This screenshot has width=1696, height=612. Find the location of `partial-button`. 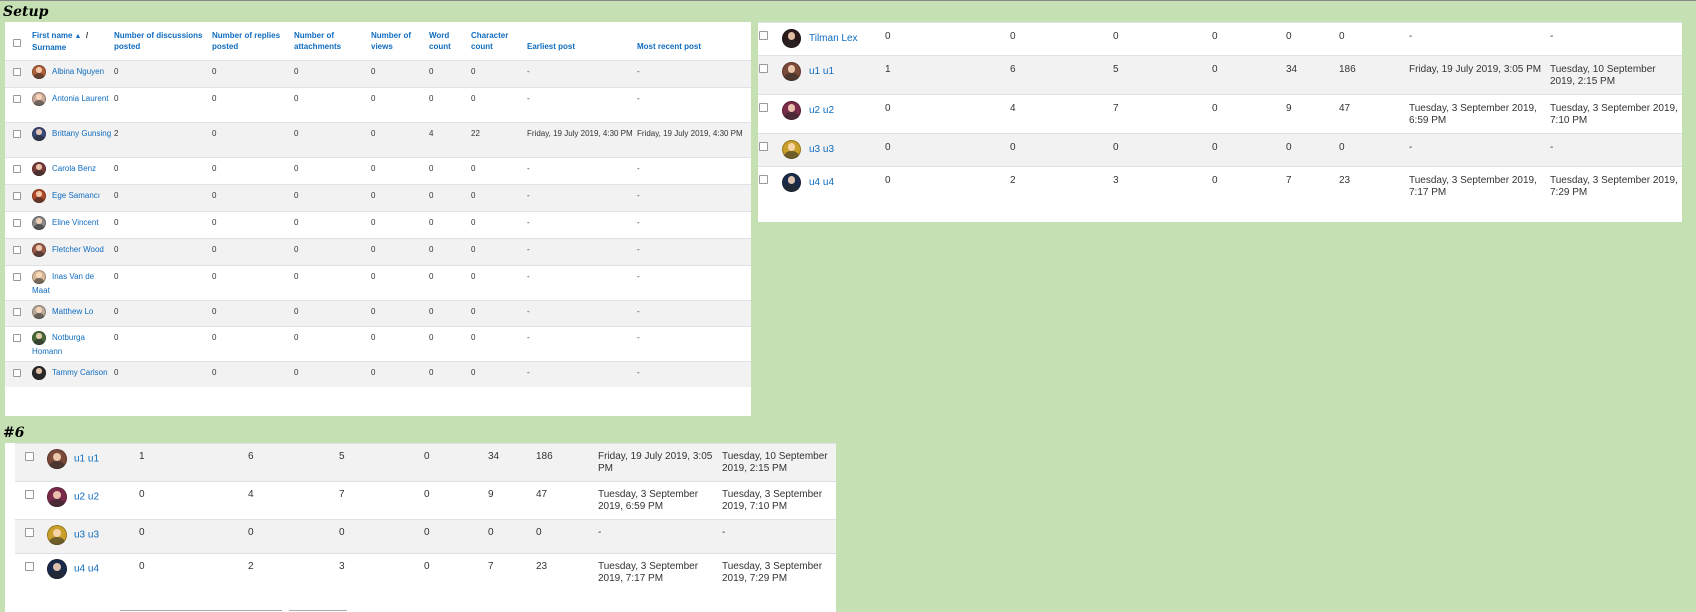

partial-button is located at coordinates (318, 610).